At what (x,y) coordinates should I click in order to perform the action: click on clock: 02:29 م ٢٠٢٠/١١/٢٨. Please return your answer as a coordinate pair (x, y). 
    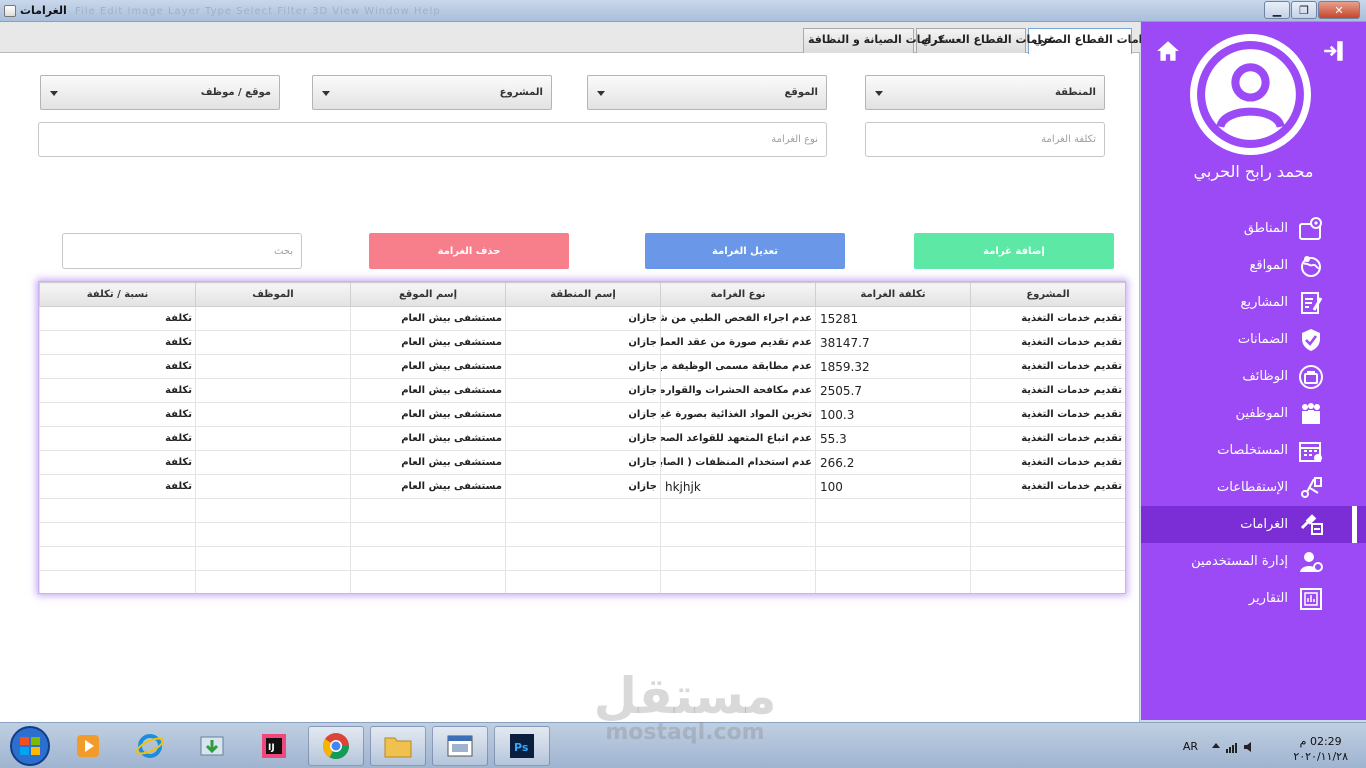
    Looking at the image, I should click on (1320, 749).